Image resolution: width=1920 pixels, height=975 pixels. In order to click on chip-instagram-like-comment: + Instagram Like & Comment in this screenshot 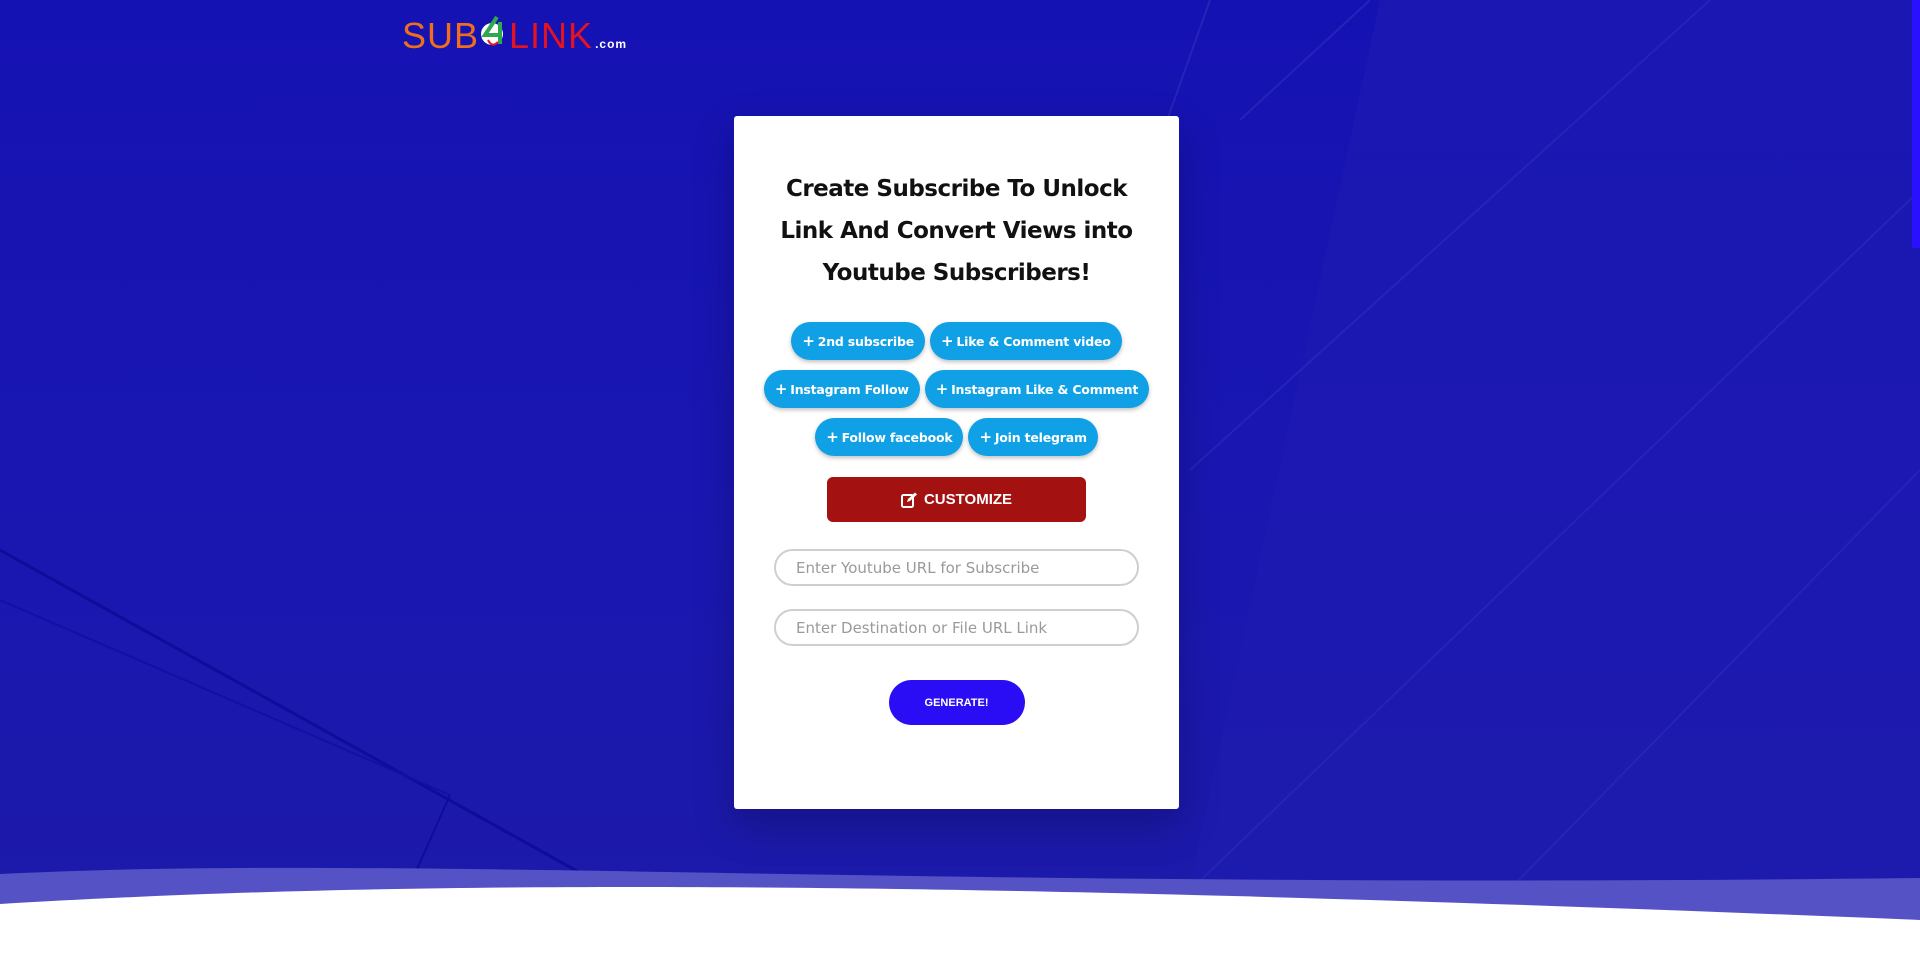, I will do `click(1037, 389)`.